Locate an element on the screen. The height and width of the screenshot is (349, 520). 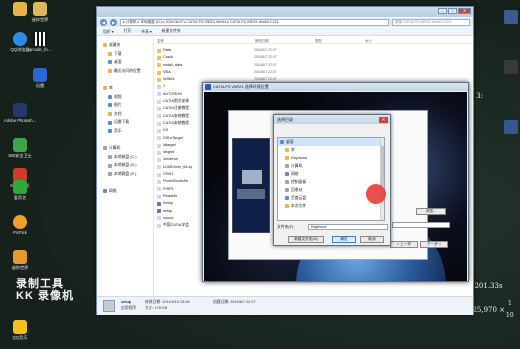
nav-item: 图片 is located at coordinates (125, 105).